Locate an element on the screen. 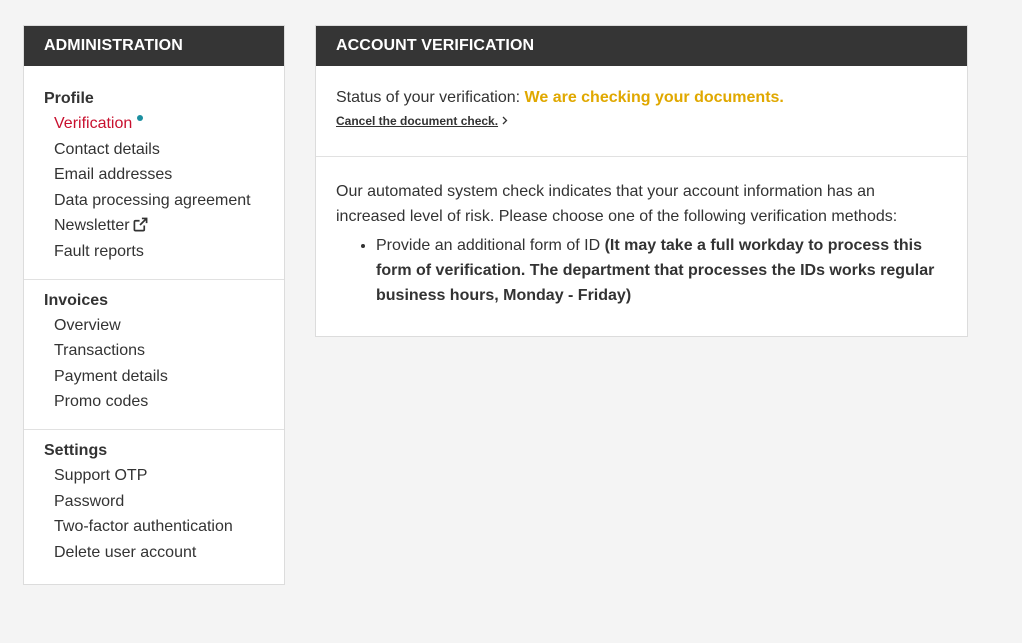 The image size is (1022, 643). status-value: We are checking your documents. is located at coordinates (654, 97).